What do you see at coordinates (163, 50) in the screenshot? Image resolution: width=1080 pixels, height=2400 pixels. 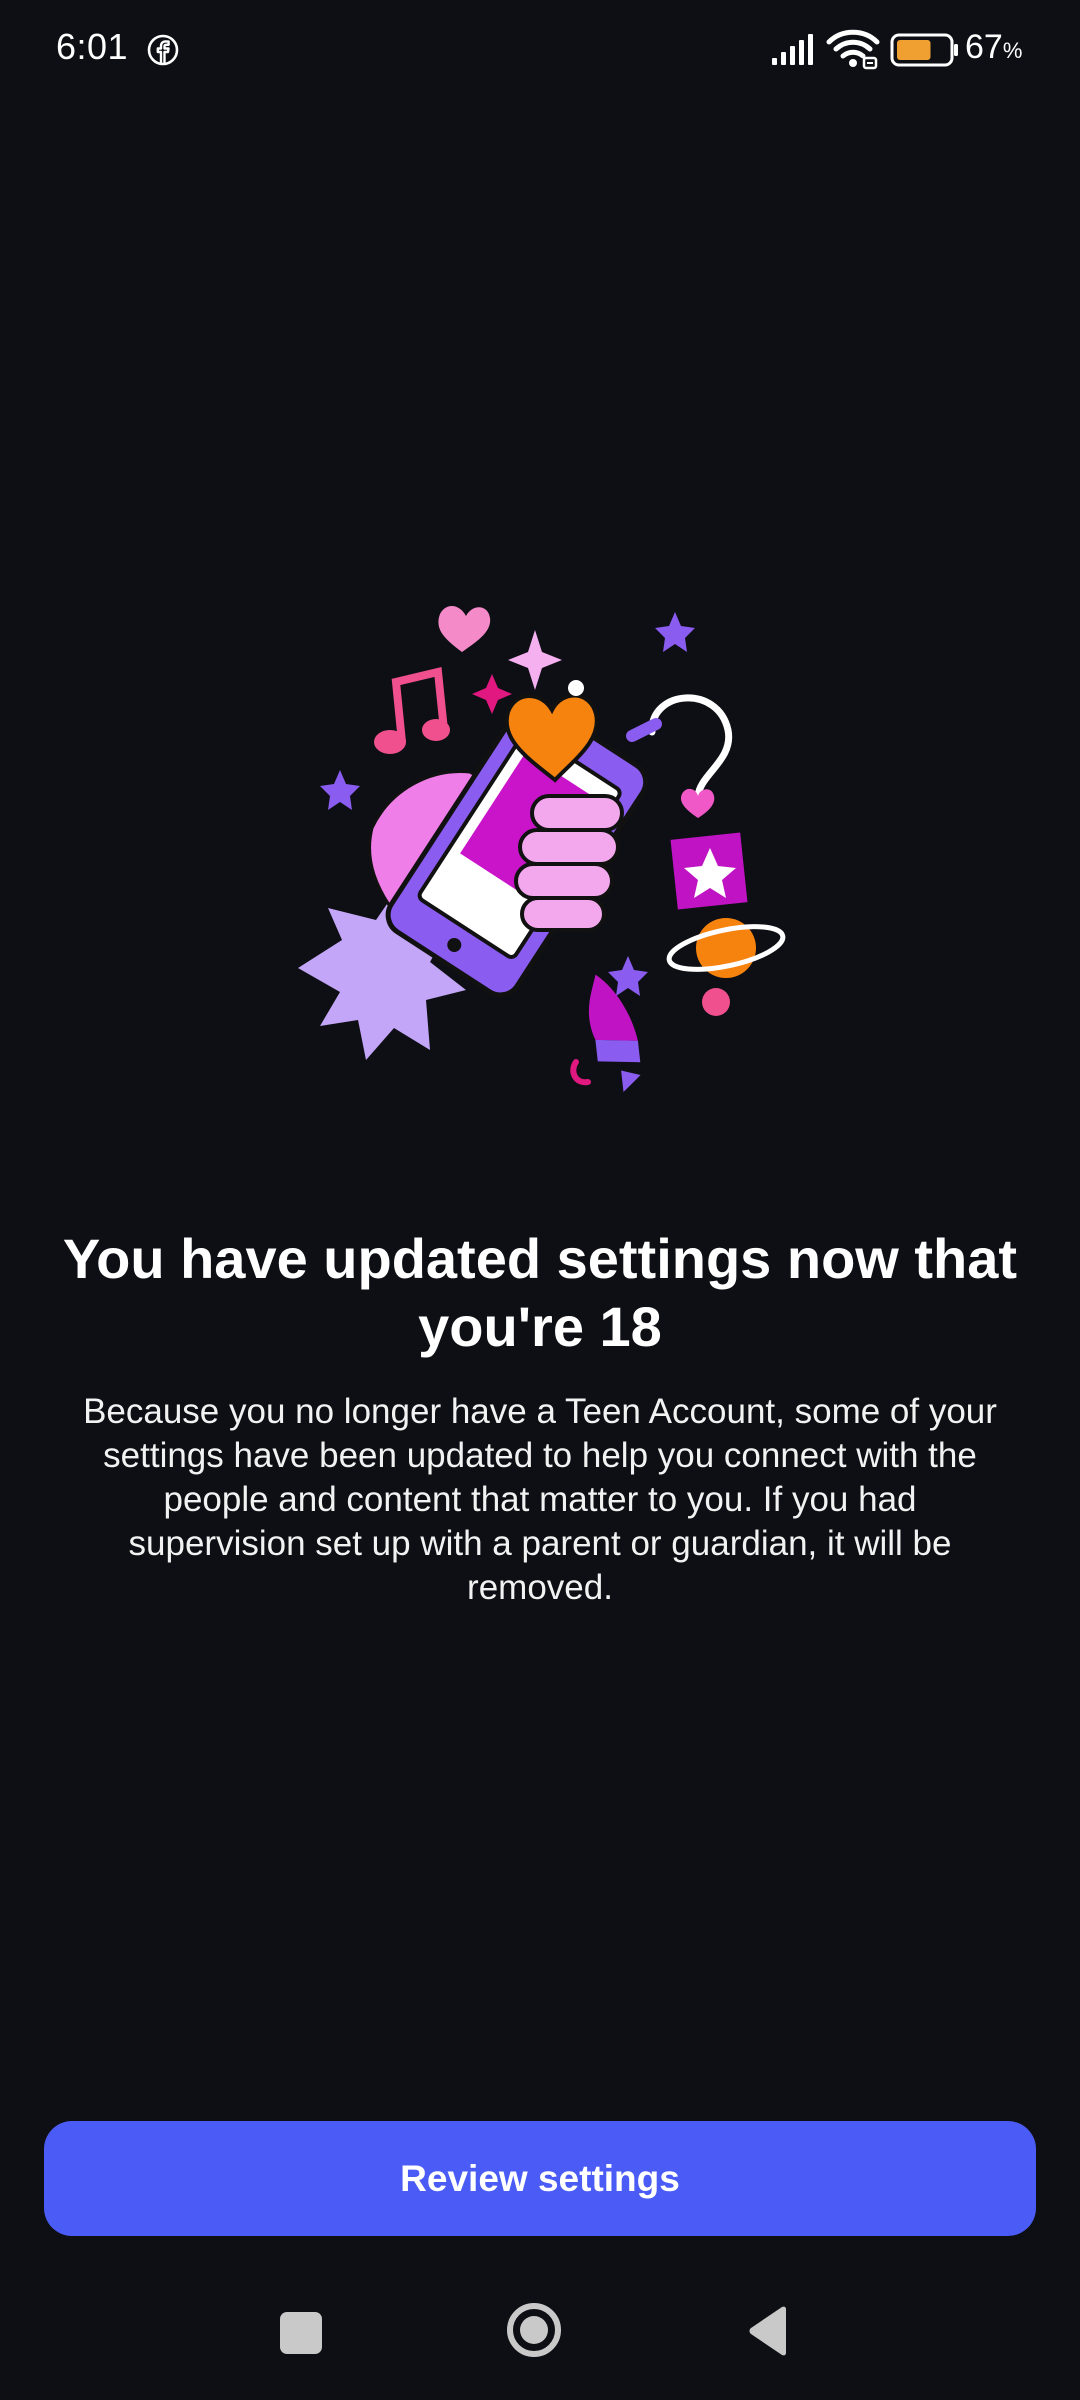 I see `facebook-icon` at bounding box center [163, 50].